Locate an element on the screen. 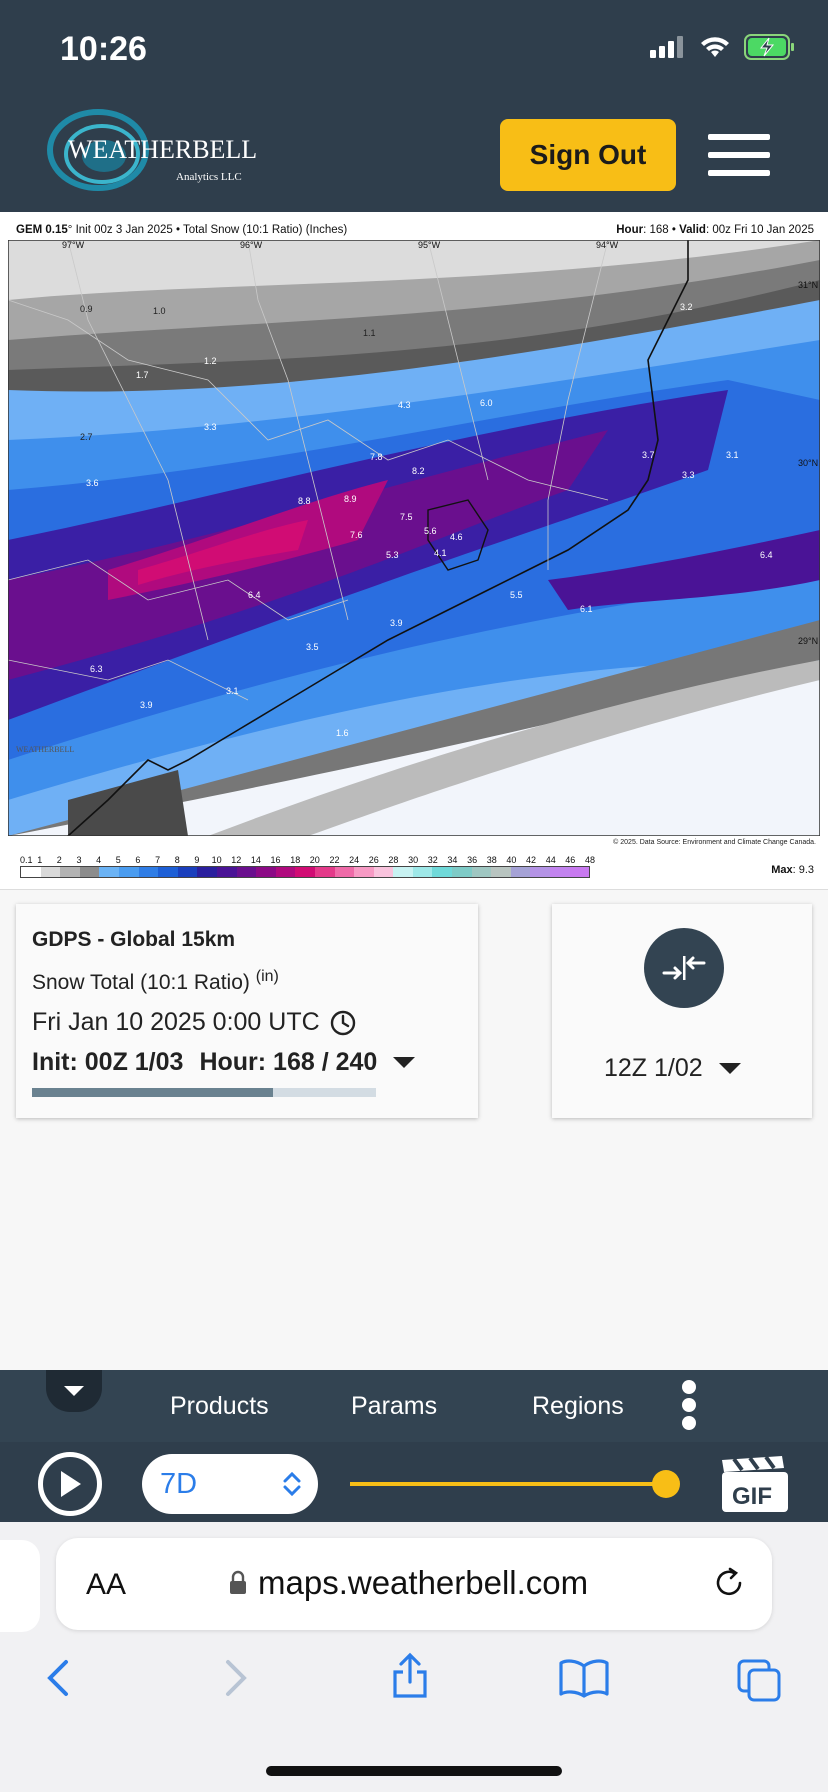 This screenshot has width=828, height=1792. back-icon is located at coordinates (58, 1678).